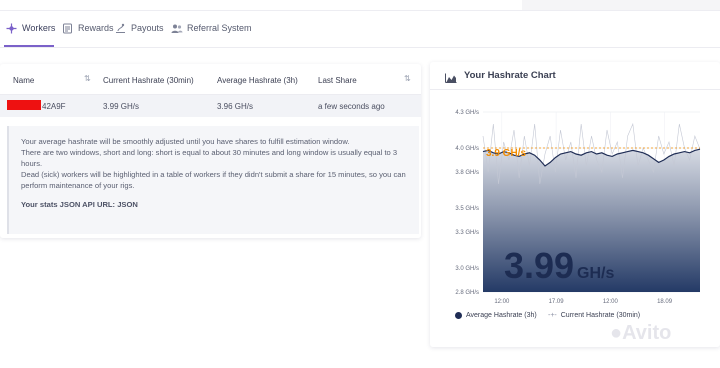 This screenshot has height=368, width=720. Describe the element at coordinates (96, 28) in the screenshot. I see `tab-rewards-label: Rewards` at that location.